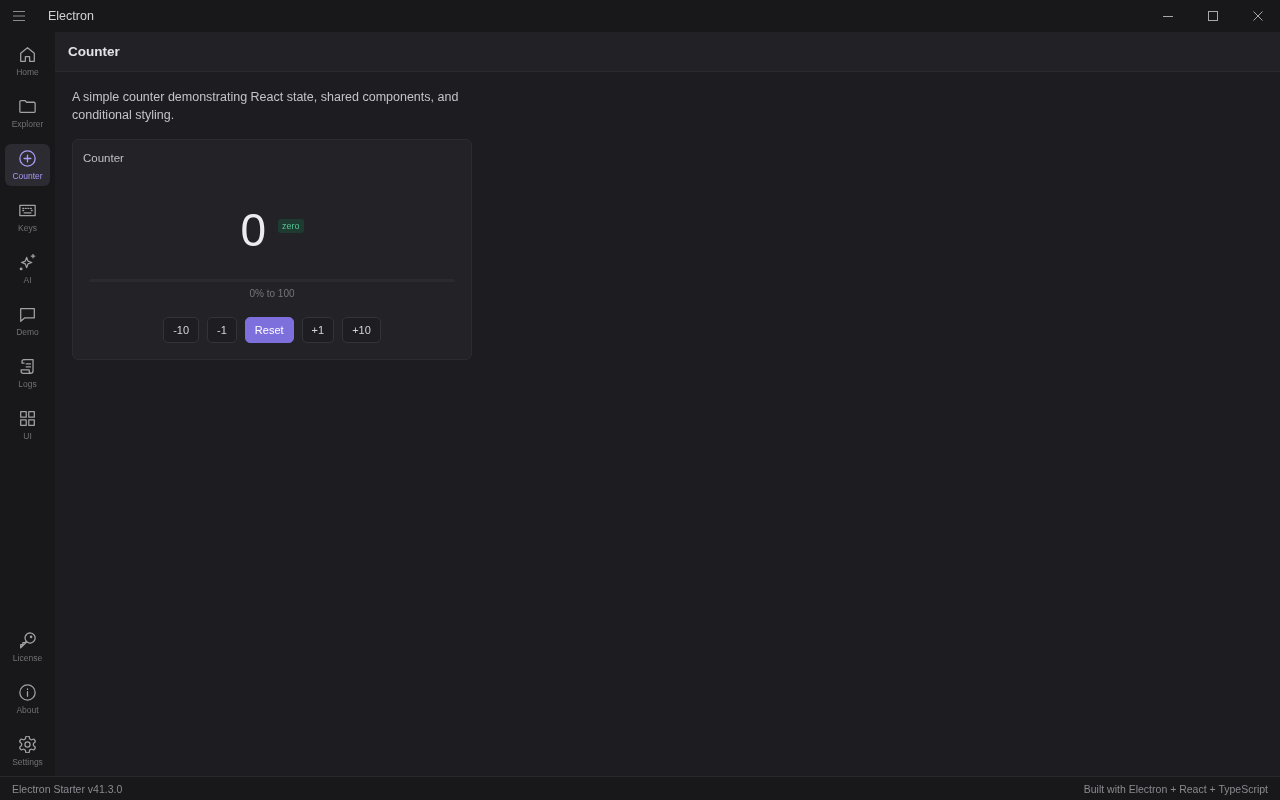 The height and width of the screenshot is (800, 1280). What do you see at coordinates (272, 294) in the screenshot?
I see `range-label: 0% to 100` at bounding box center [272, 294].